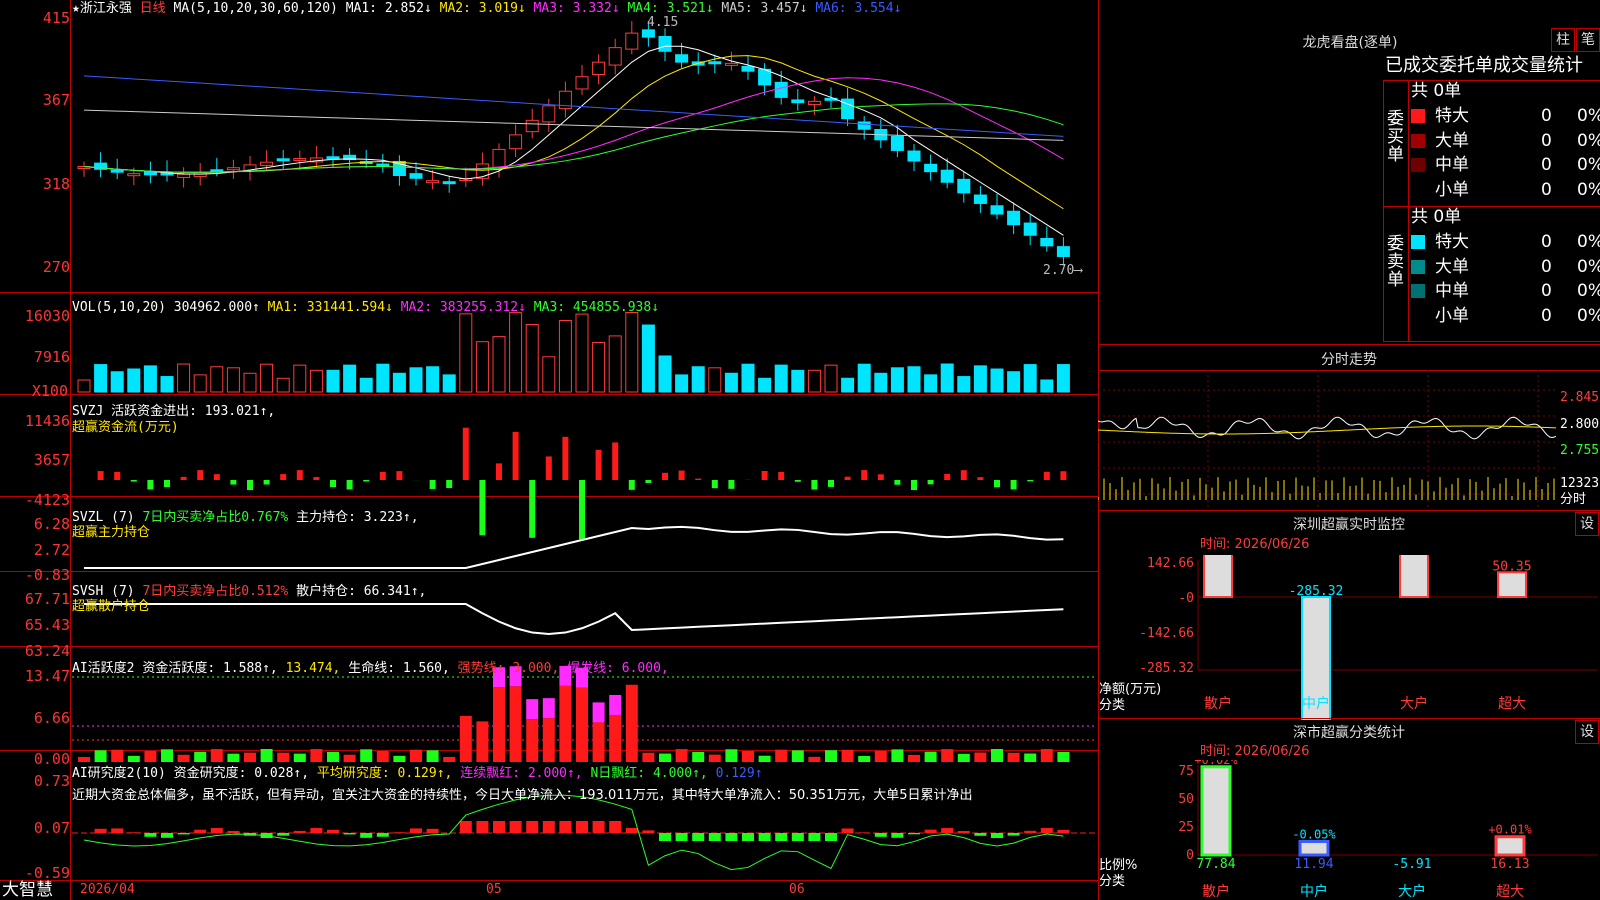 The width and height of the screenshot is (1600, 900). Describe the element at coordinates (1505, 291) in the screenshot. I see `sell-row: 中单 0 0%` at that location.